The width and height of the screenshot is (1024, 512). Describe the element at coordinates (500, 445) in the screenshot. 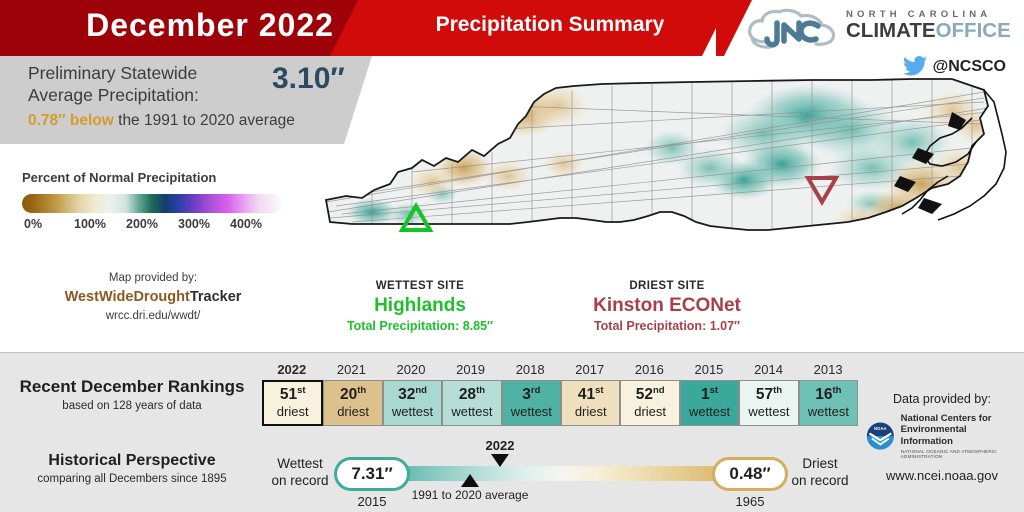

I see `current-year-marker-label: 2022` at that location.